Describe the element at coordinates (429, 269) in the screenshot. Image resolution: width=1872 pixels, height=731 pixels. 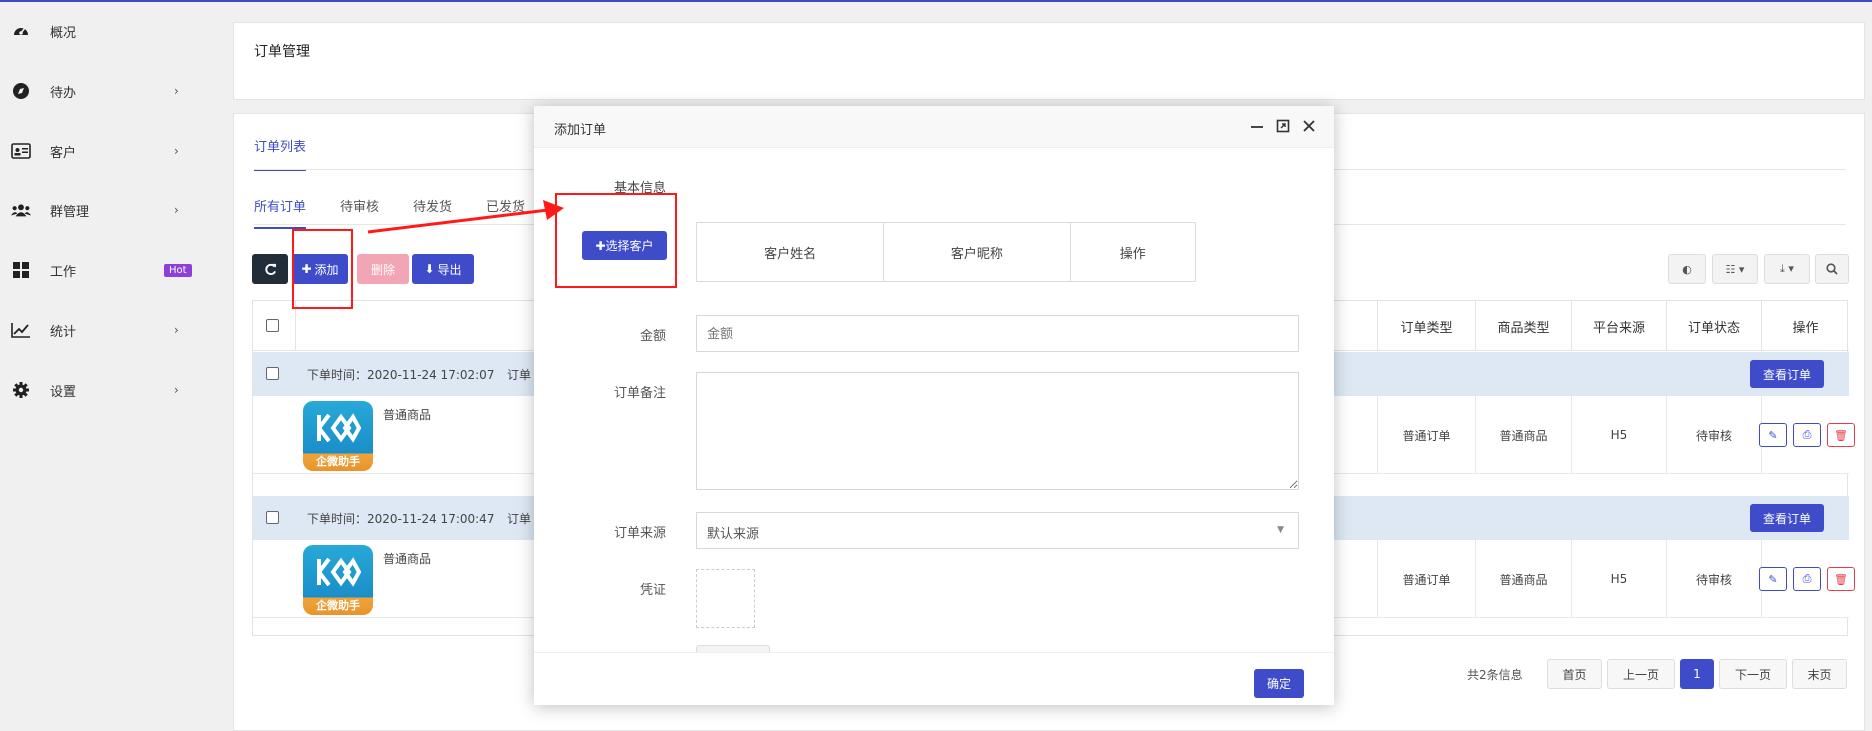
I see `download-icon: ⬇` at that location.